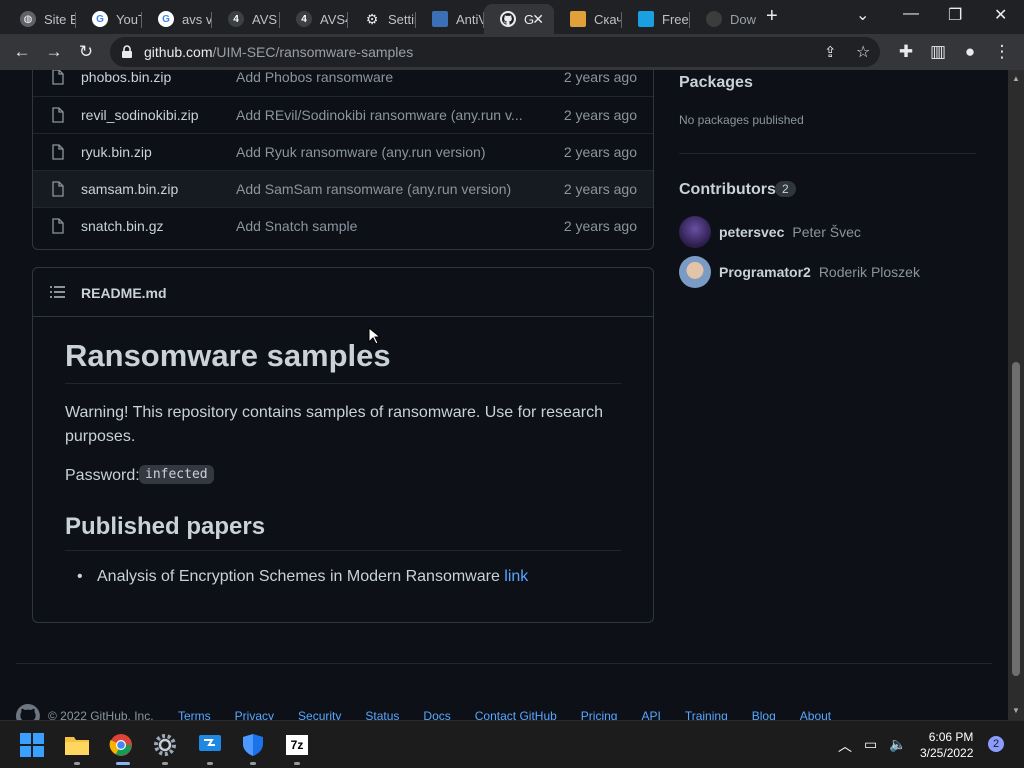 This screenshot has width=1024, height=768. I want to click on paper-link: link, so click(516, 576).